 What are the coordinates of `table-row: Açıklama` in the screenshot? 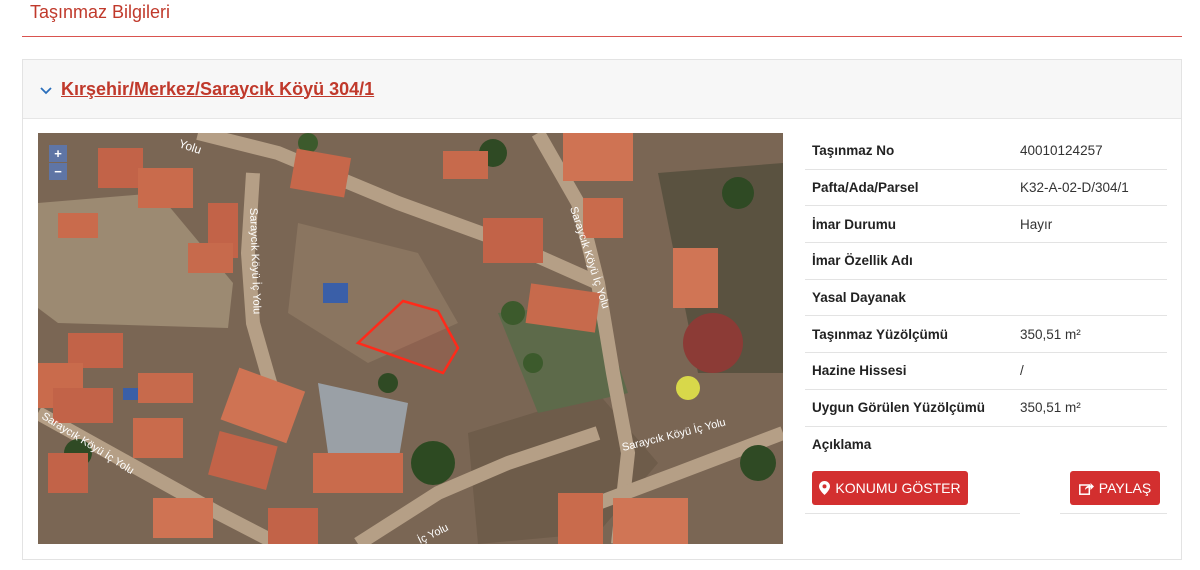 It's located at (986, 445).